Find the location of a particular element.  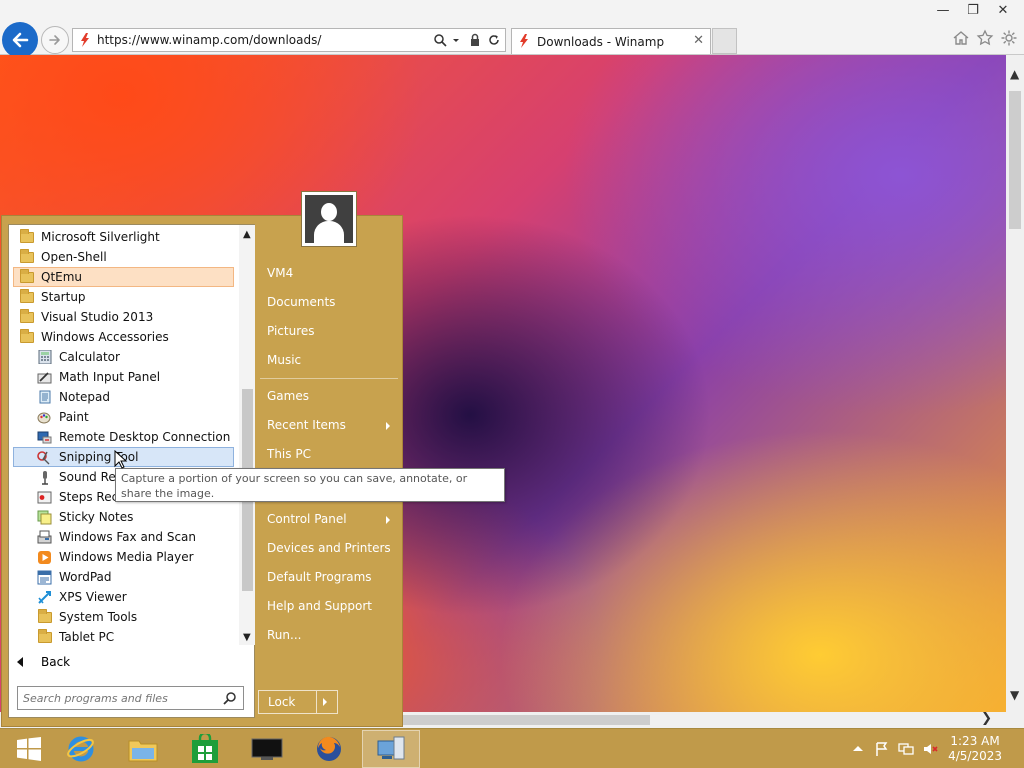

programs-scroll-up-icon: ▲ is located at coordinates (247, 234).